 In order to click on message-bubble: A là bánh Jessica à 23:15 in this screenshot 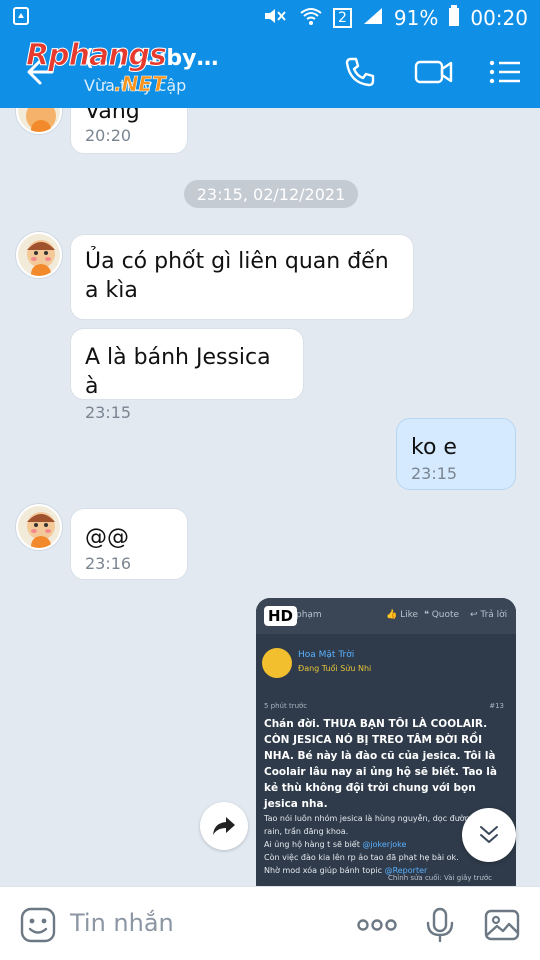, I will do `click(187, 375)`.